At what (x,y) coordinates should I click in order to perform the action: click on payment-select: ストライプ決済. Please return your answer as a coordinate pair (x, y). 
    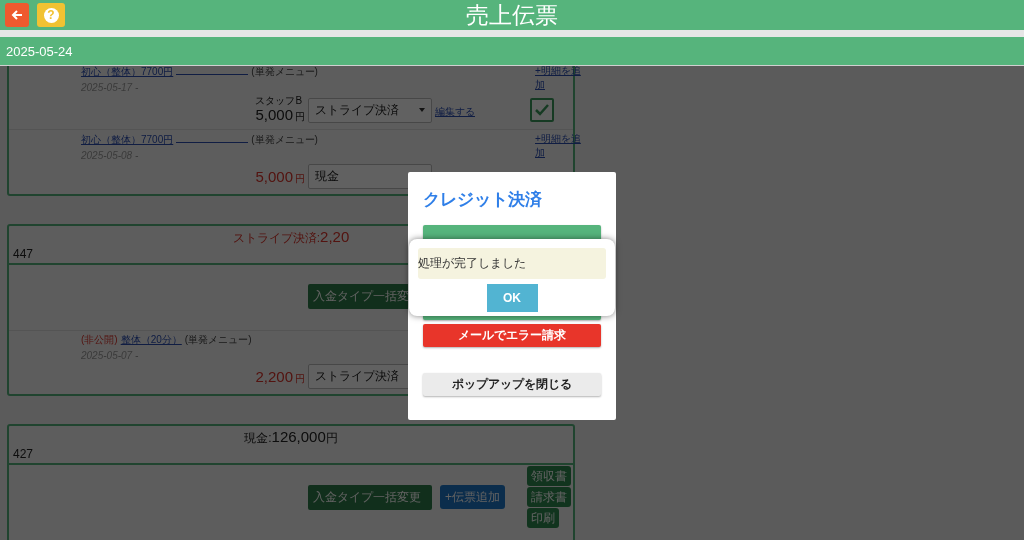
    Looking at the image, I should click on (370, 110).